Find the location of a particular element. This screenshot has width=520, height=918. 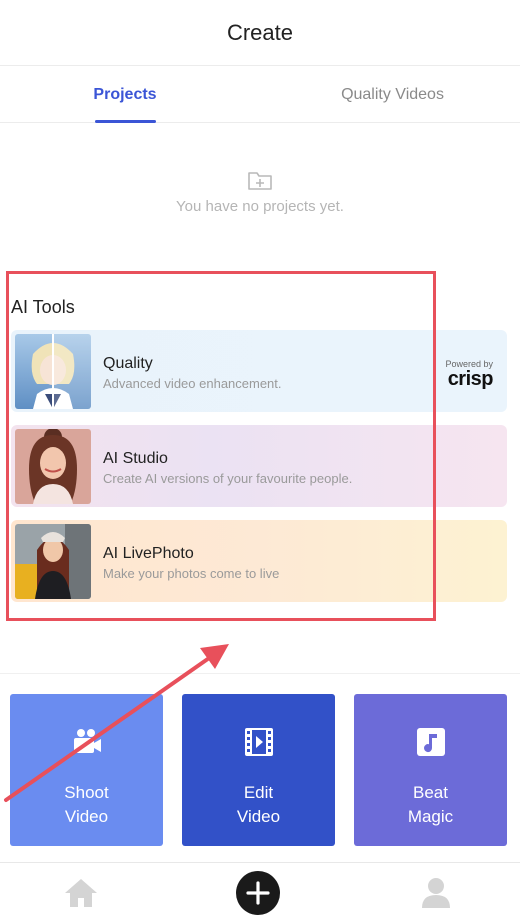

beat-magic-button: Beat Magic is located at coordinates (430, 770).